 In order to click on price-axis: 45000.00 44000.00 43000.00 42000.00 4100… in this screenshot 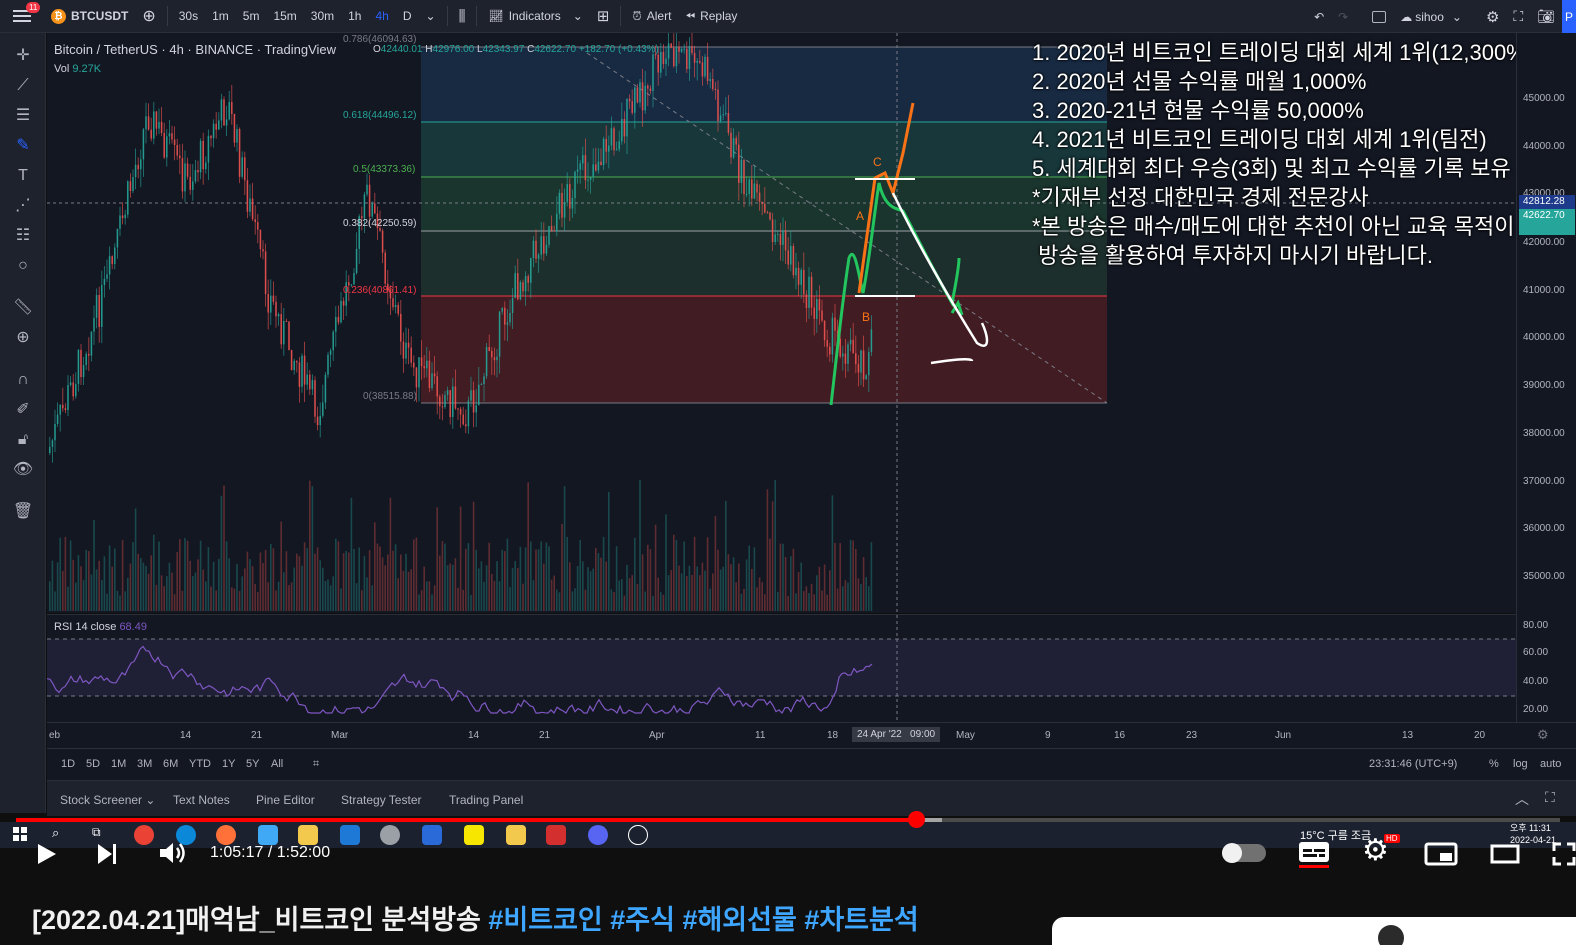, I will do `click(1546, 378)`.